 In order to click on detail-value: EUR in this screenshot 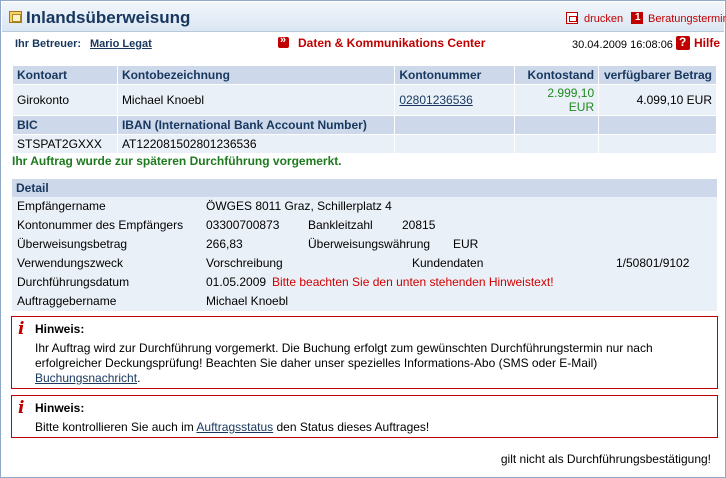, I will do `click(466, 244)`.